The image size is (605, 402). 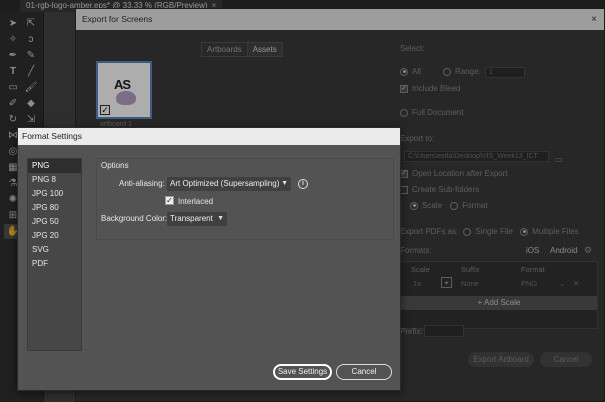 I want to click on interlaced-checkbox: ✓, so click(x=169, y=200).